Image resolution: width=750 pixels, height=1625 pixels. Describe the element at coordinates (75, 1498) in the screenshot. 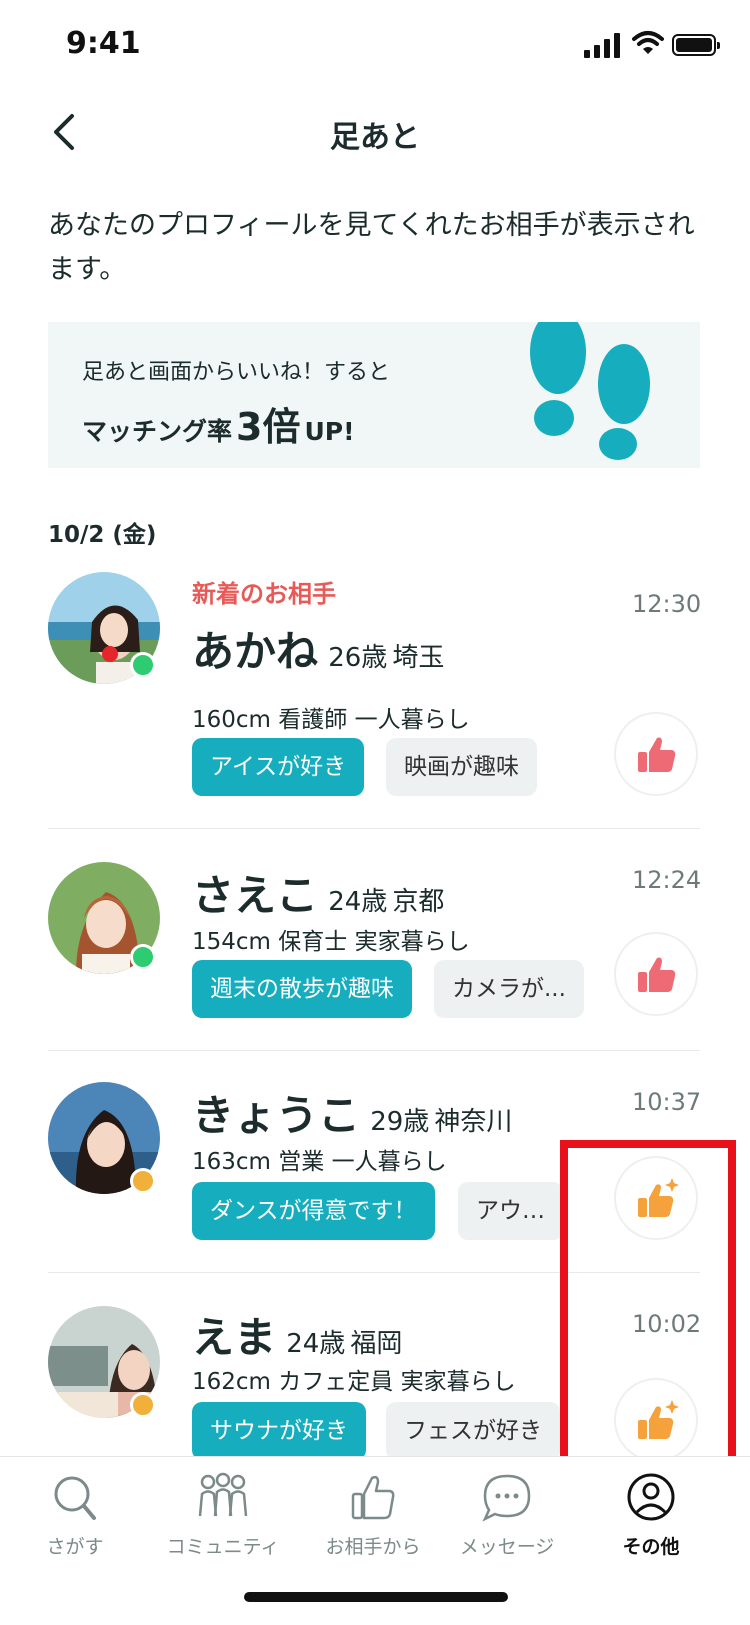

I see `search-icon` at that location.